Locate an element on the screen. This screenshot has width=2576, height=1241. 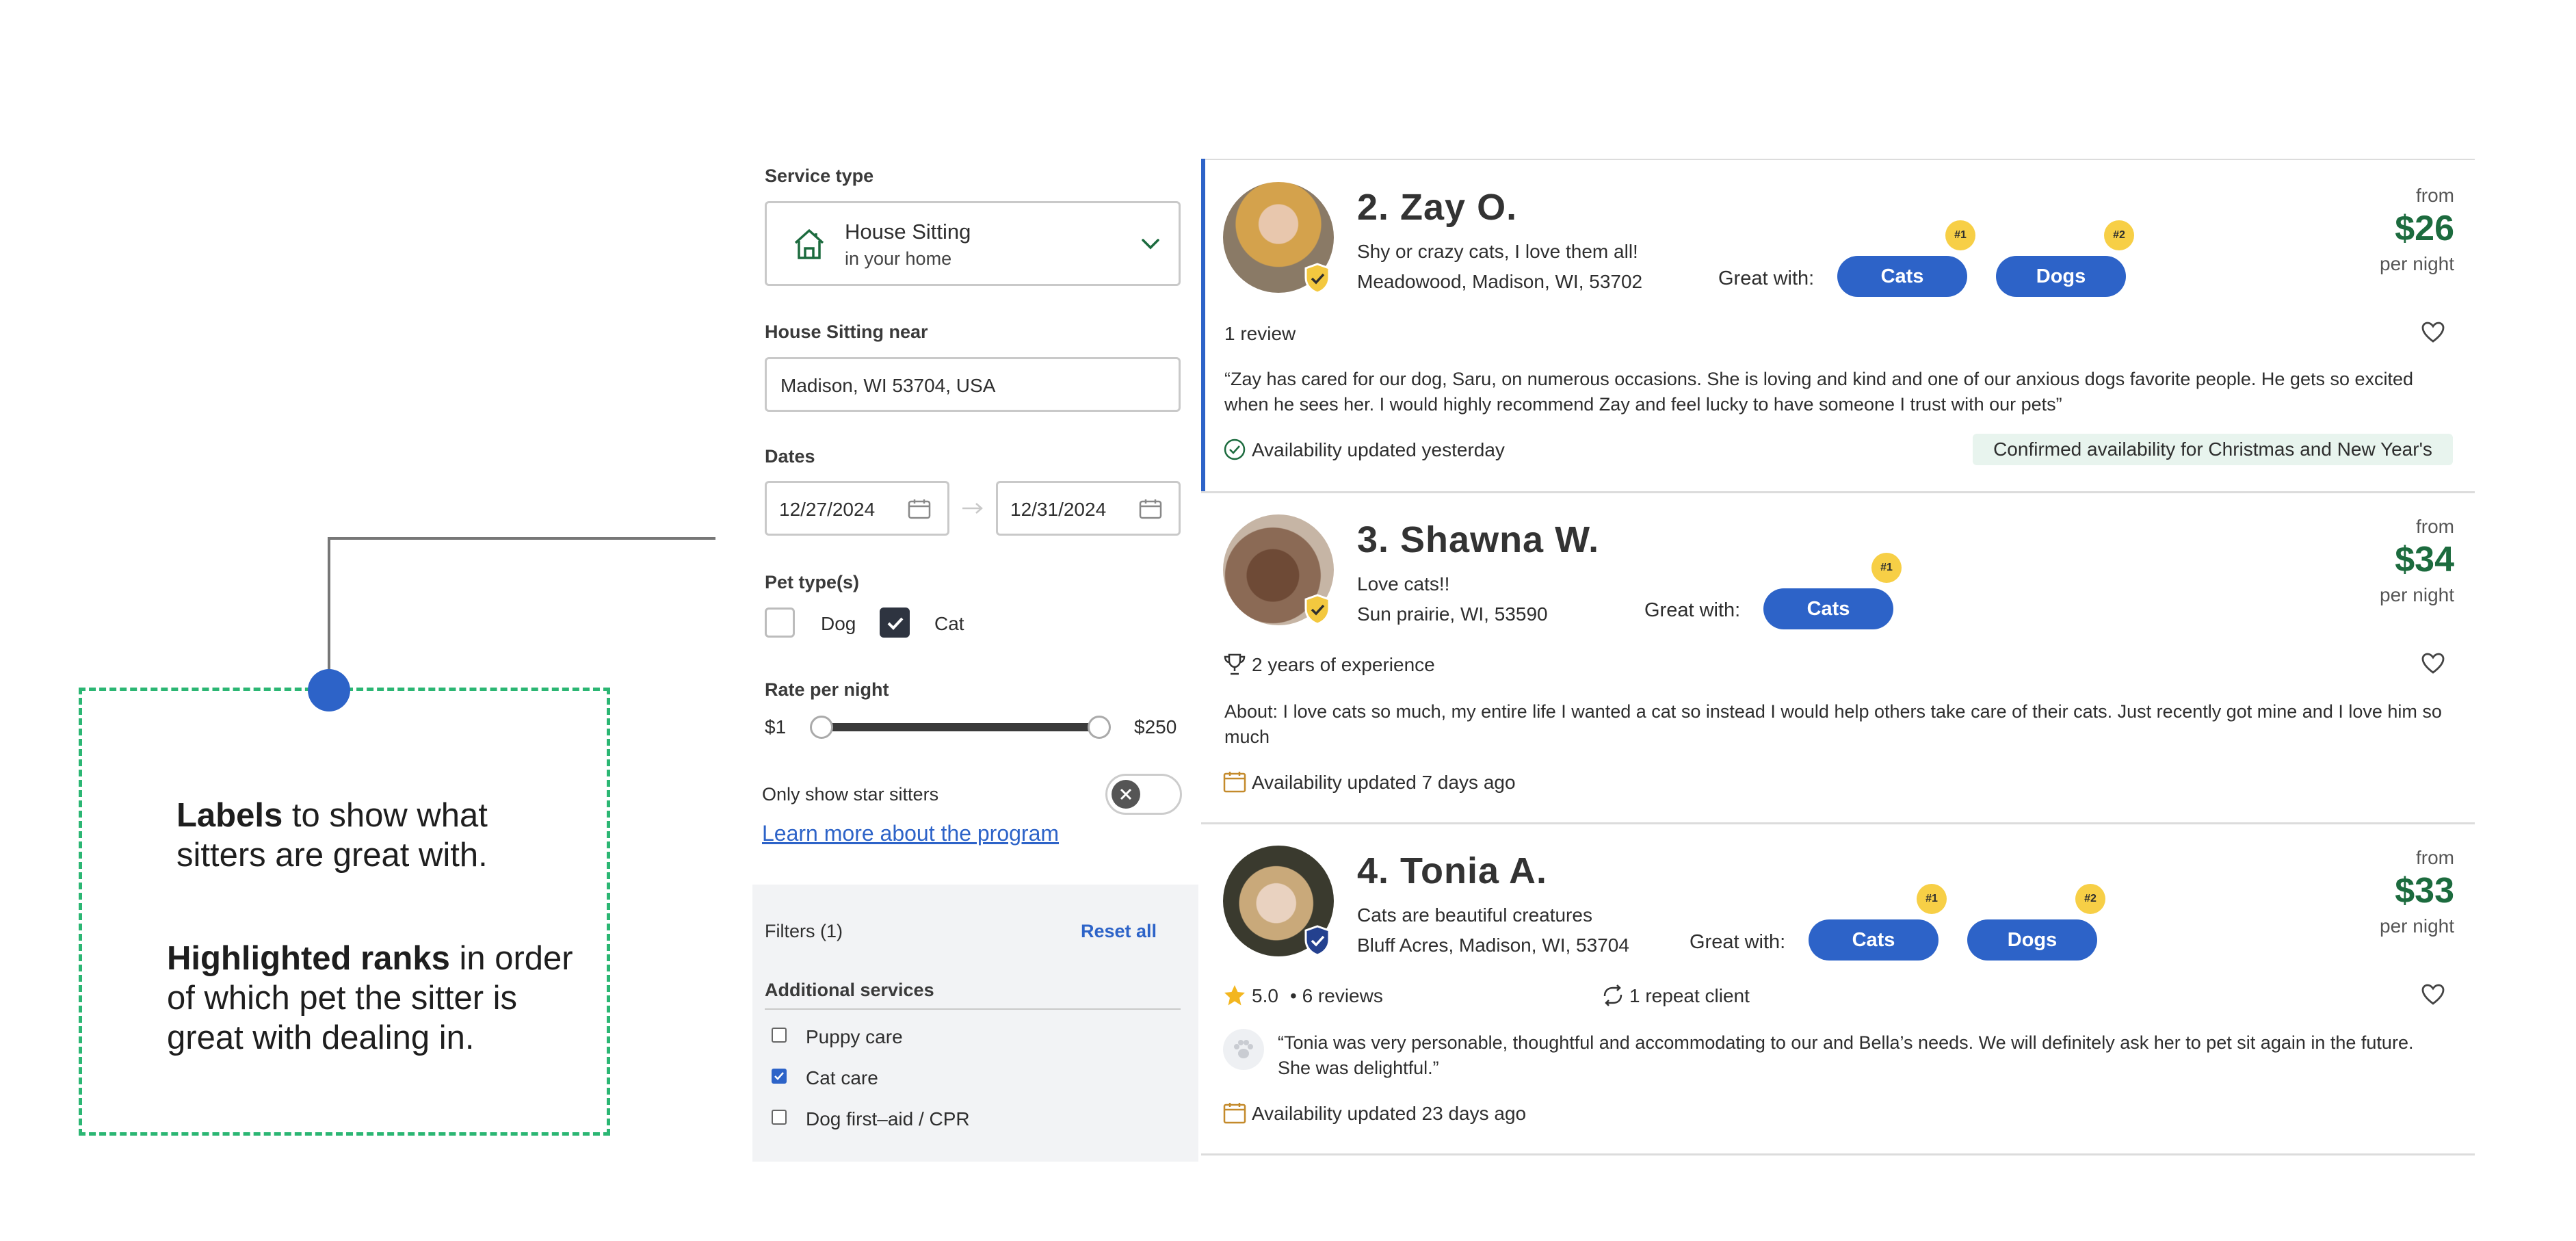
dog-first-aid-checkbox is located at coordinates (779, 1117).